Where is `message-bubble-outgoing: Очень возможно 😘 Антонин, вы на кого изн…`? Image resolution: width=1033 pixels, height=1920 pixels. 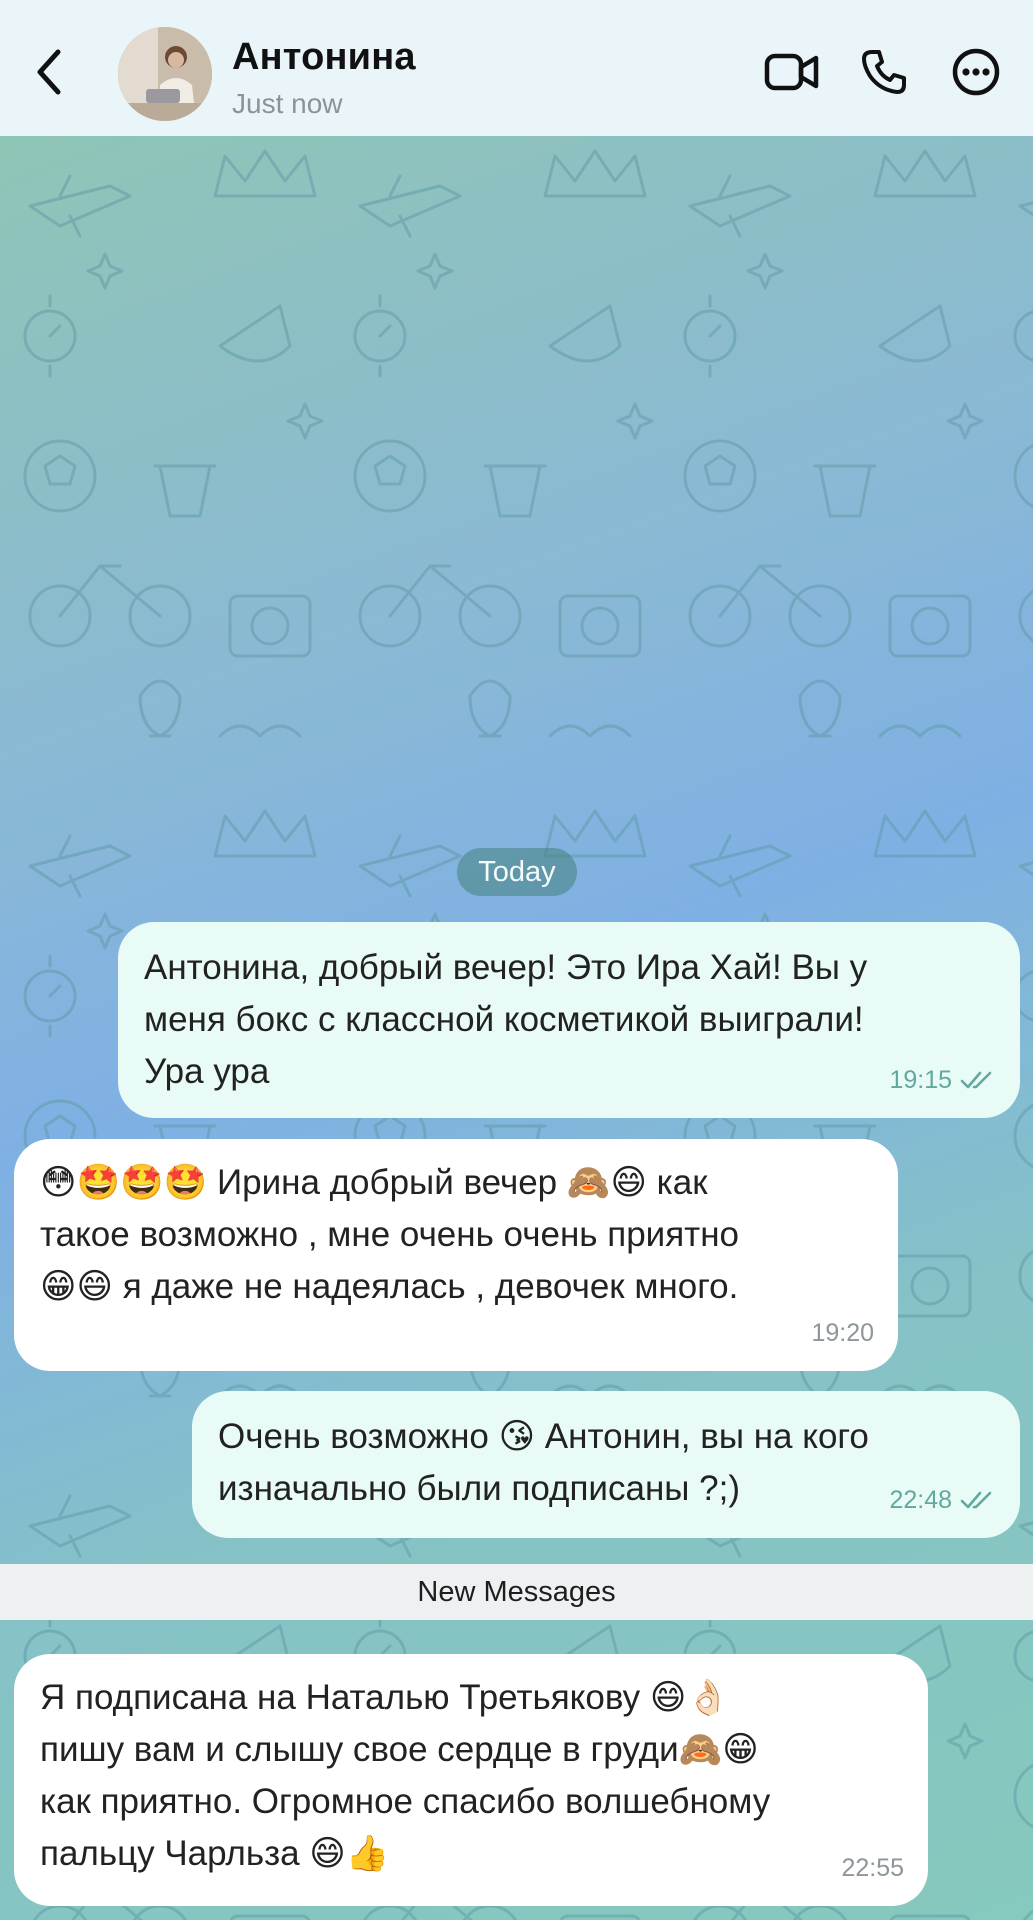
message-bubble-outgoing: Очень возможно 😘 Антонин, вы на кого изн… is located at coordinates (606, 1464).